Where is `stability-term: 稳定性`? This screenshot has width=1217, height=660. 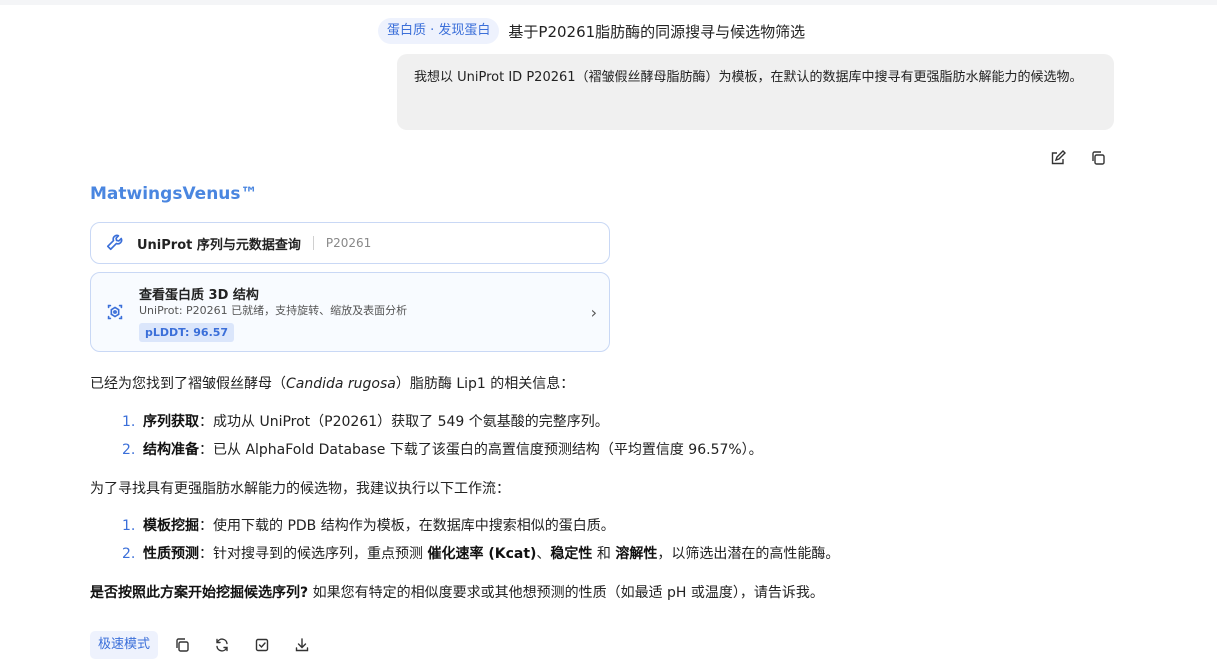 stability-term: 稳定性 is located at coordinates (571, 554).